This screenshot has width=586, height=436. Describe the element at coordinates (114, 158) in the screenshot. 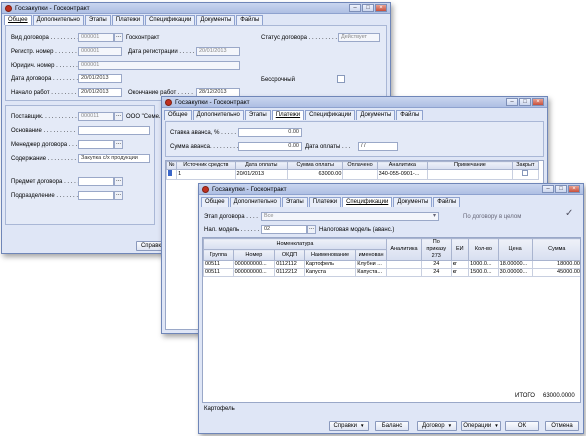

I see `content-field: Закупка с/х продукции` at that location.